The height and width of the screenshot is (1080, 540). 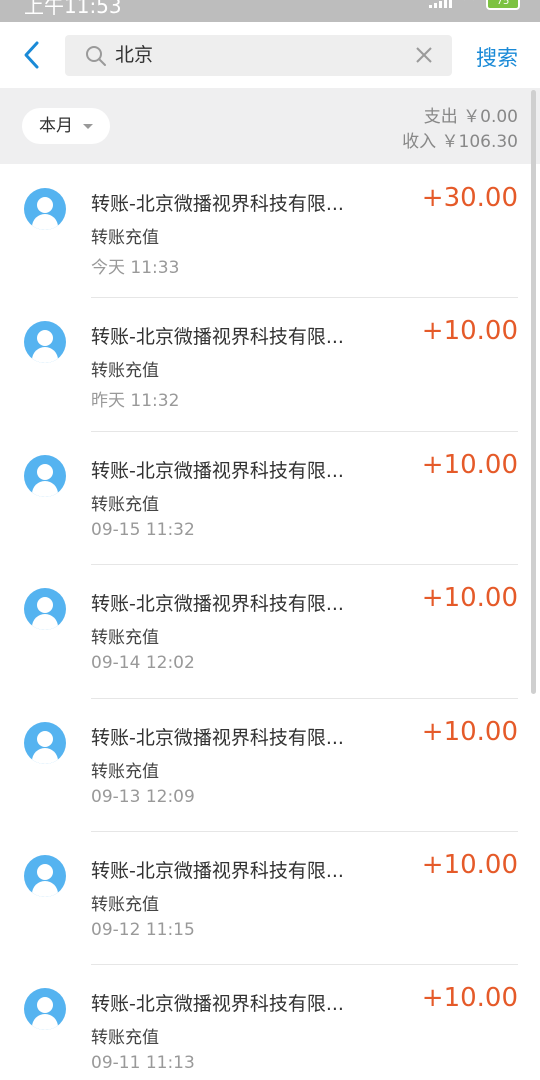 What do you see at coordinates (116, 663) in the screenshot?
I see `transaction-date: 09-14` at bounding box center [116, 663].